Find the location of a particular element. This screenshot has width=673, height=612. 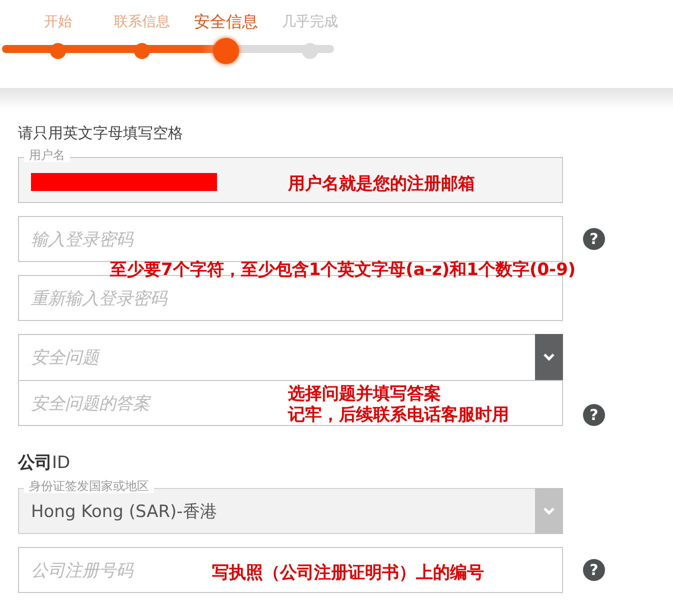

step-label: 安全信息 is located at coordinates (226, 22).